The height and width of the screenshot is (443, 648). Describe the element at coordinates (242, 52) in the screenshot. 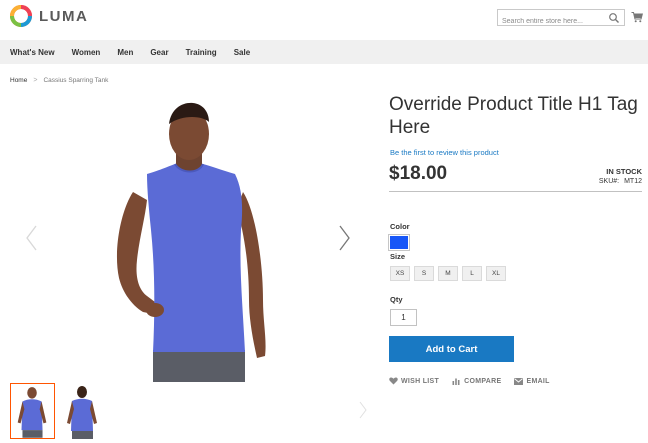

I see `nav-item-sale: Sale` at that location.